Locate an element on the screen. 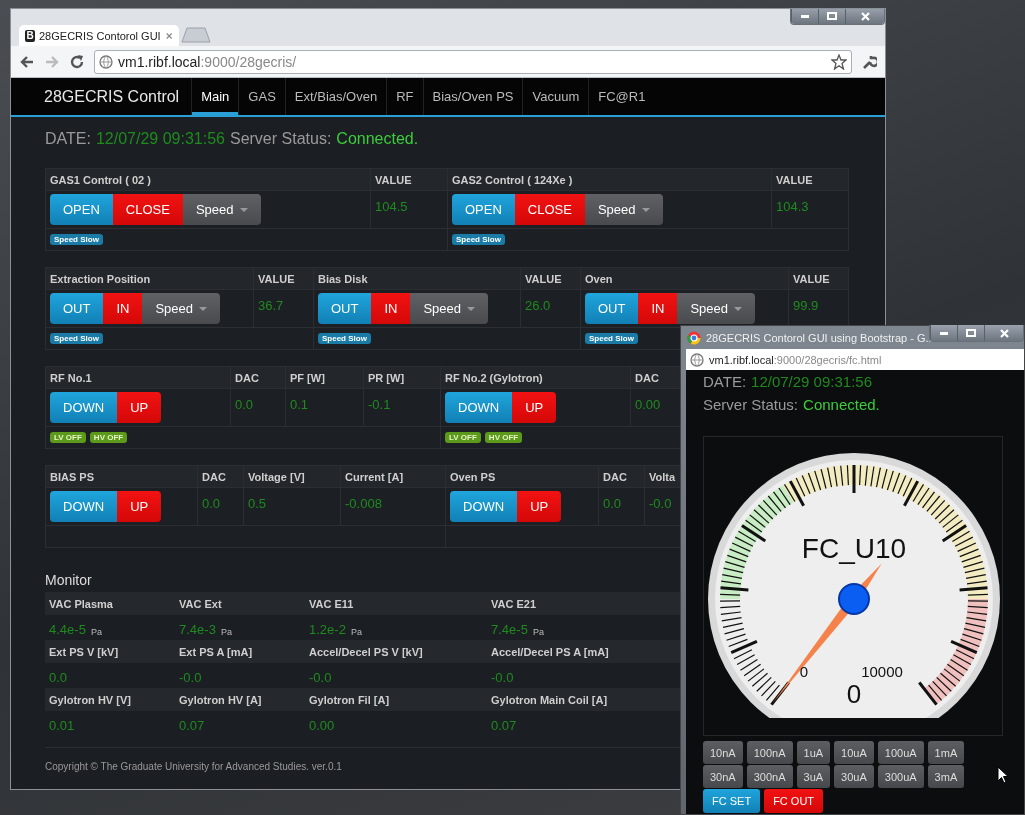  range-button: 10uA is located at coordinates (854, 752).